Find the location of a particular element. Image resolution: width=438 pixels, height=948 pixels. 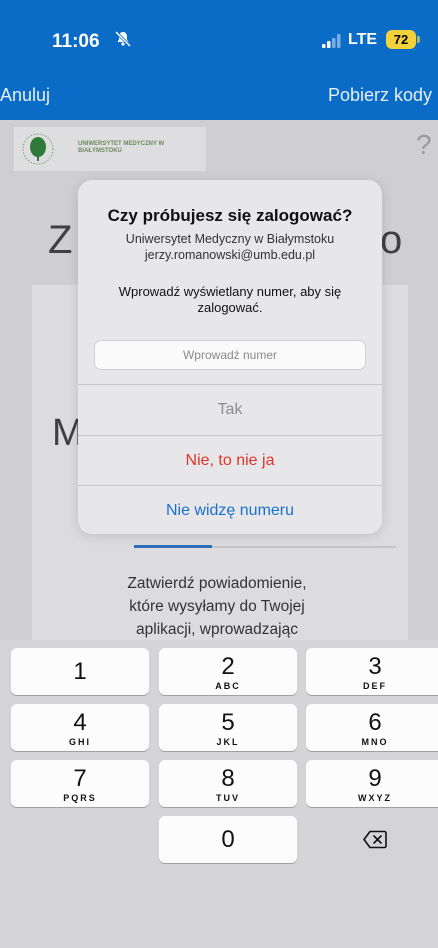

battery-tip is located at coordinates (418, 39).